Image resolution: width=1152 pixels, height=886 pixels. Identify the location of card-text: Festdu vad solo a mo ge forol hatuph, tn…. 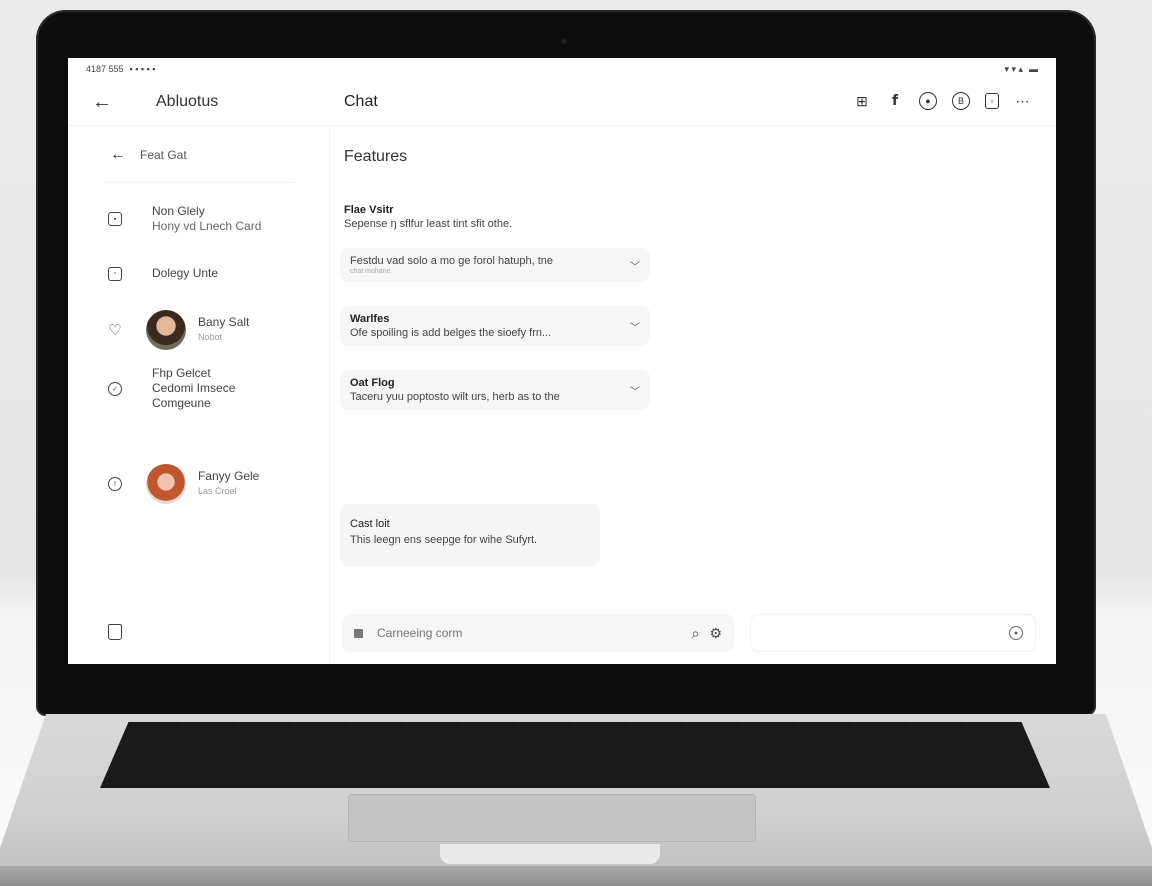
(452, 261).